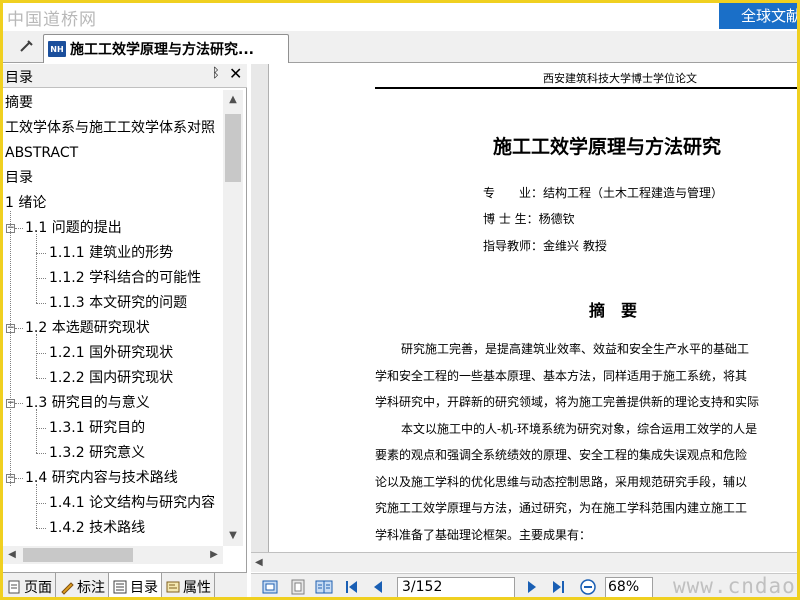 The height and width of the screenshot is (600, 800). Describe the element at coordinates (91, 588) in the screenshot. I see `tab-annotations-label: 标注` at that location.